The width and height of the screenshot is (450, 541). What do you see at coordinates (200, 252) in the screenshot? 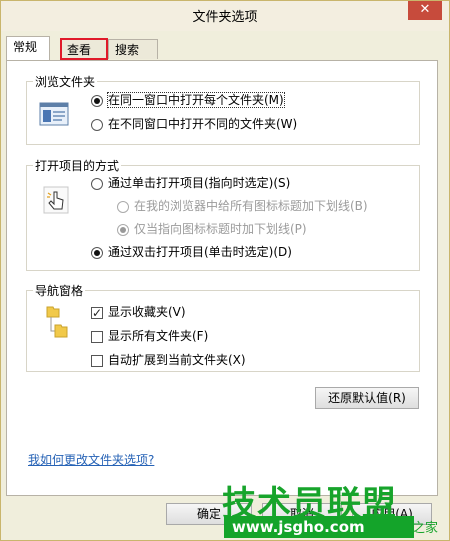
I see `option-label: 通过双击打开项目(单击时选定)(D)` at bounding box center [200, 252].